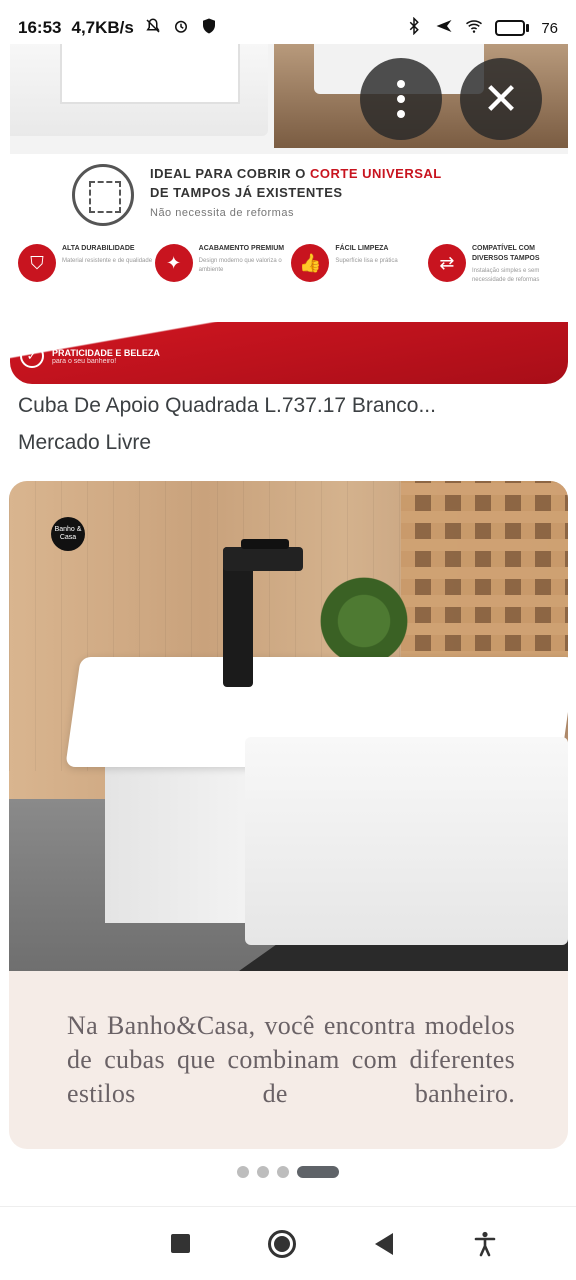  Describe the element at coordinates (512, 28) in the screenshot. I see `battery-icon` at that location.